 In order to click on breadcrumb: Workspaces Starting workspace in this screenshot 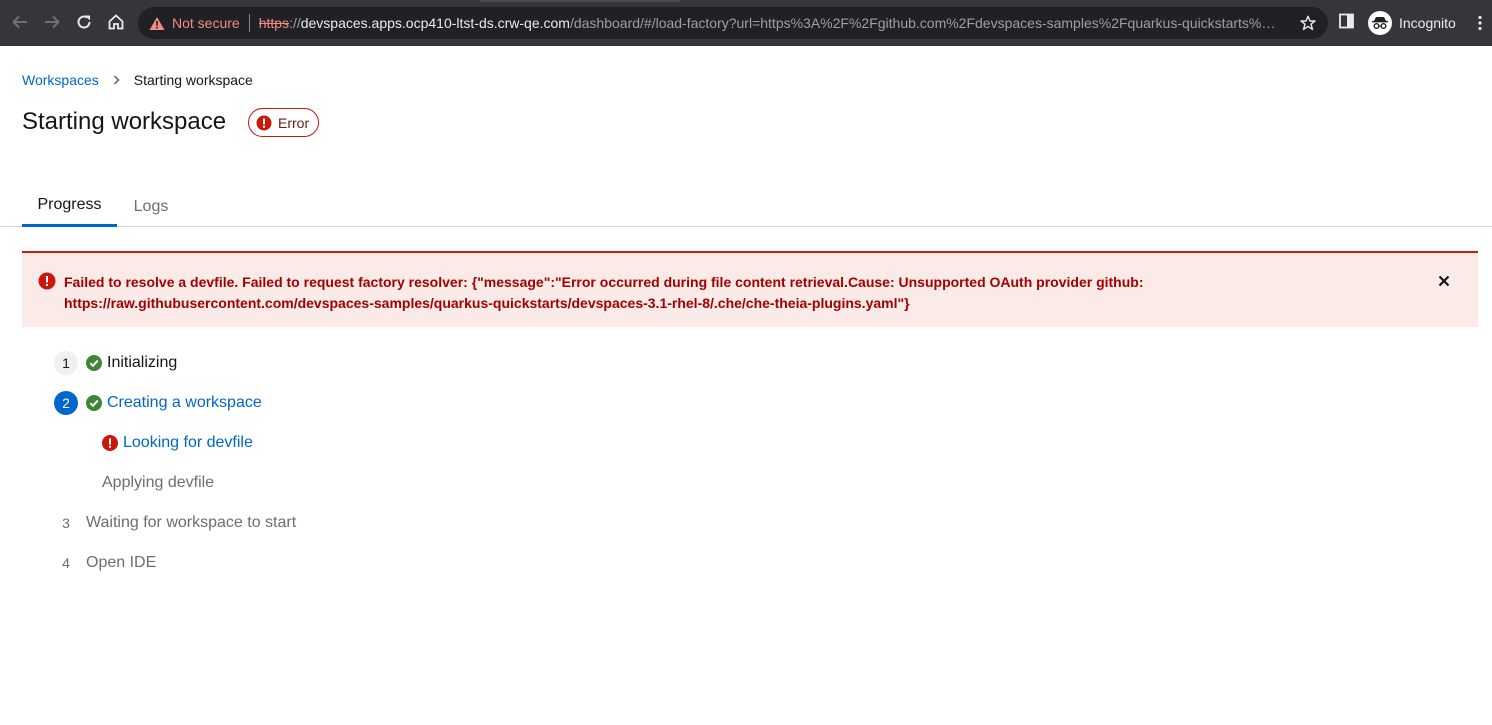, I will do `click(137, 80)`.